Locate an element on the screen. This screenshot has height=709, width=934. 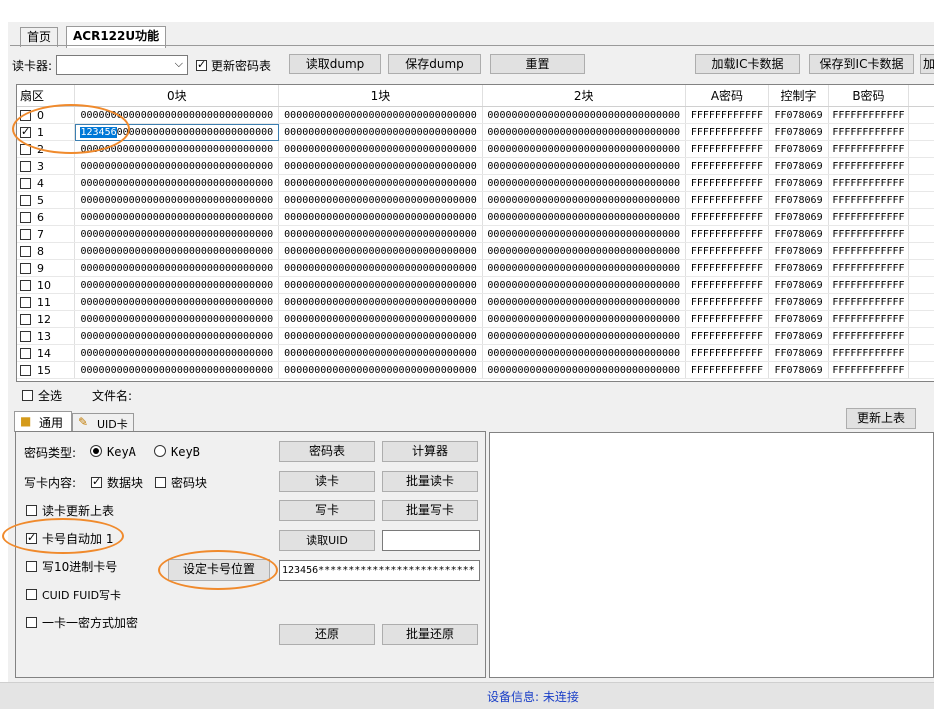
save-dump-button: 保存dump is located at coordinates (434, 64).